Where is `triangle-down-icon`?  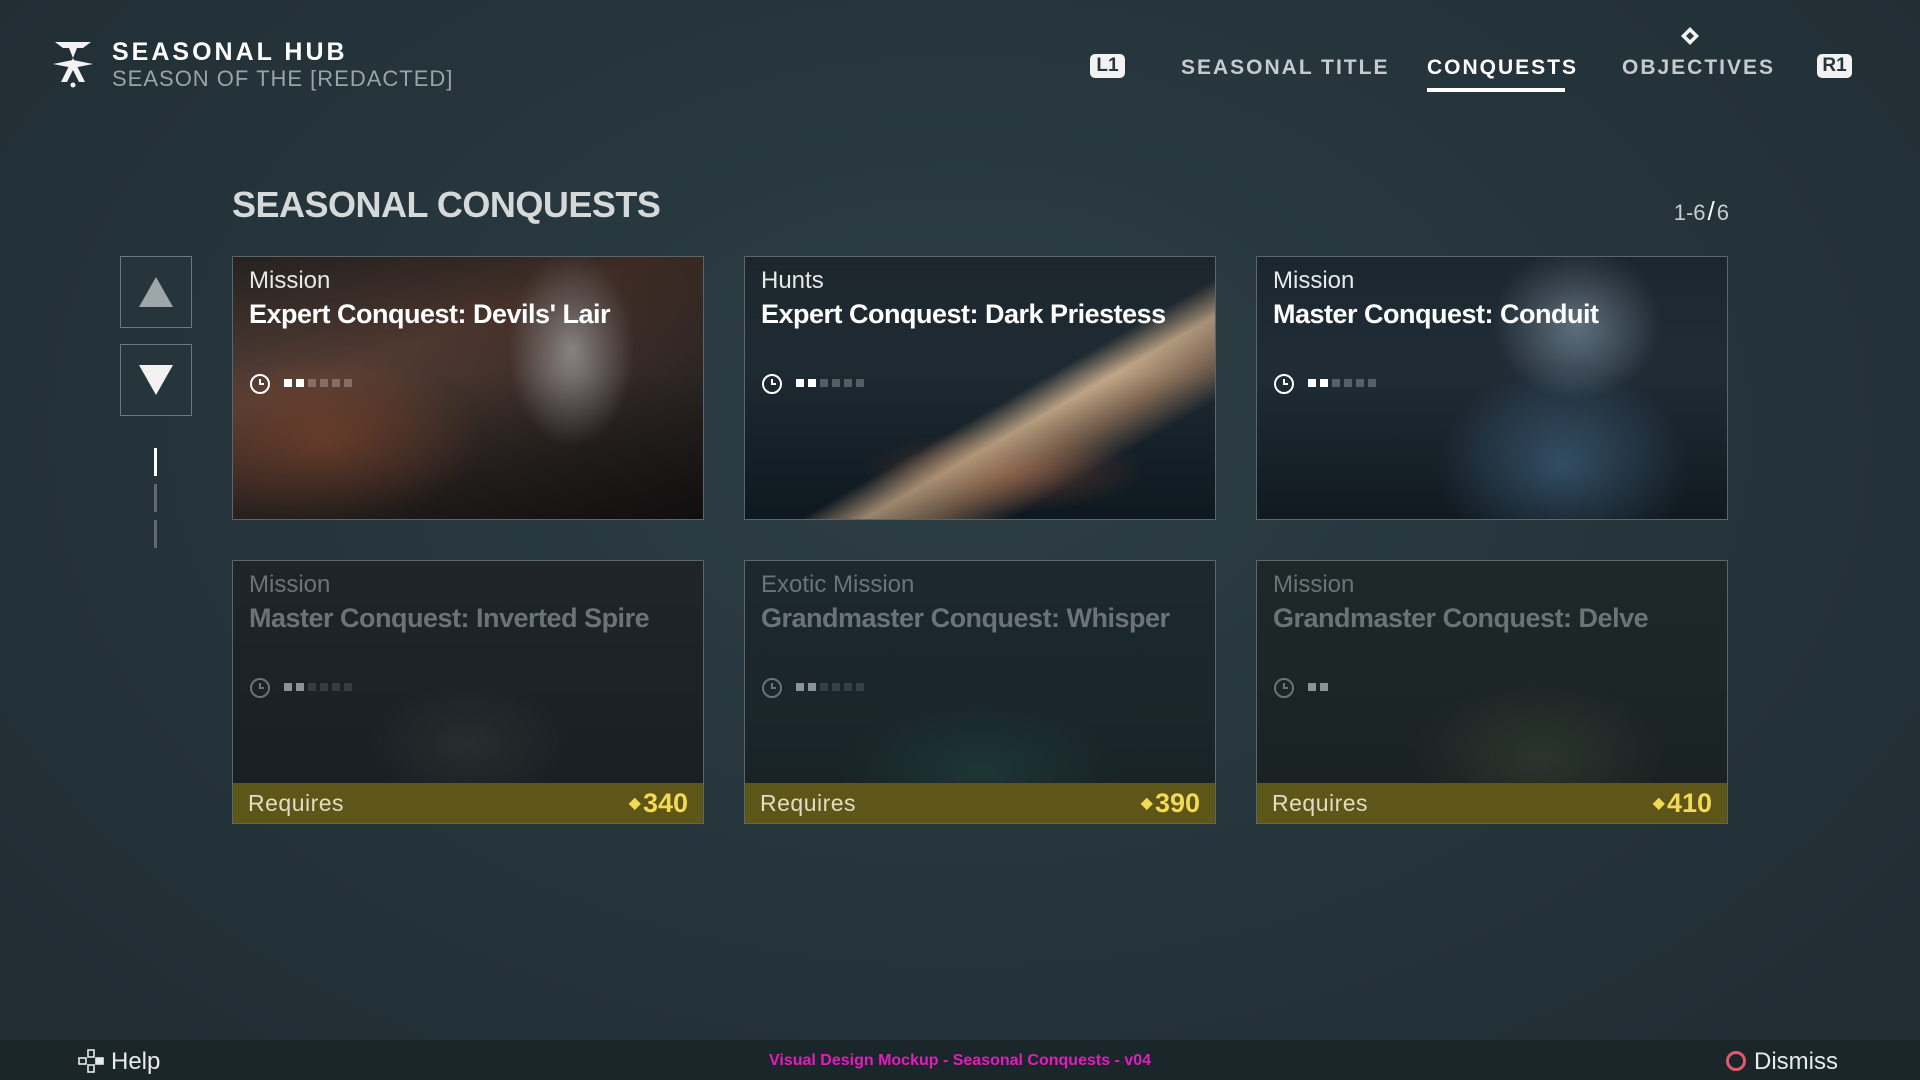
triangle-down-icon is located at coordinates (156, 380).